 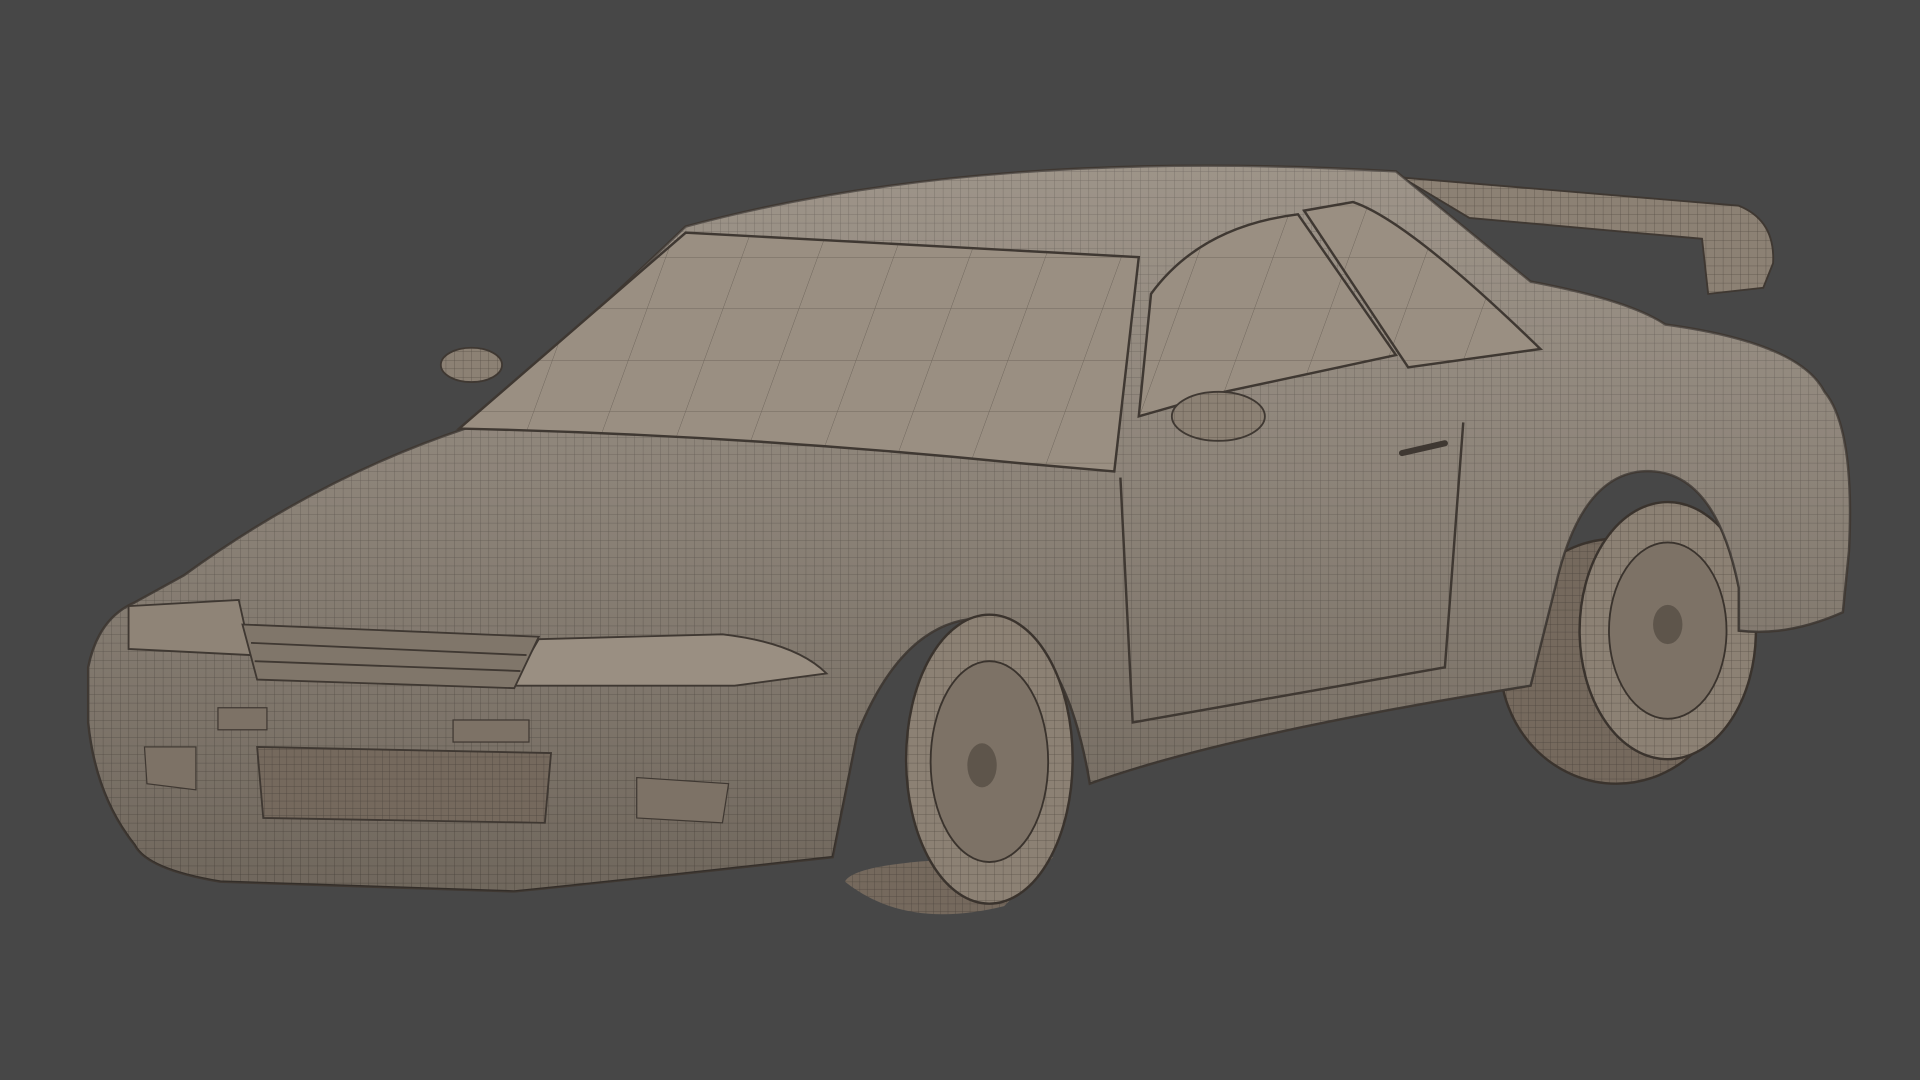 I want to click on left-mirror, so click(x=471, y=364).